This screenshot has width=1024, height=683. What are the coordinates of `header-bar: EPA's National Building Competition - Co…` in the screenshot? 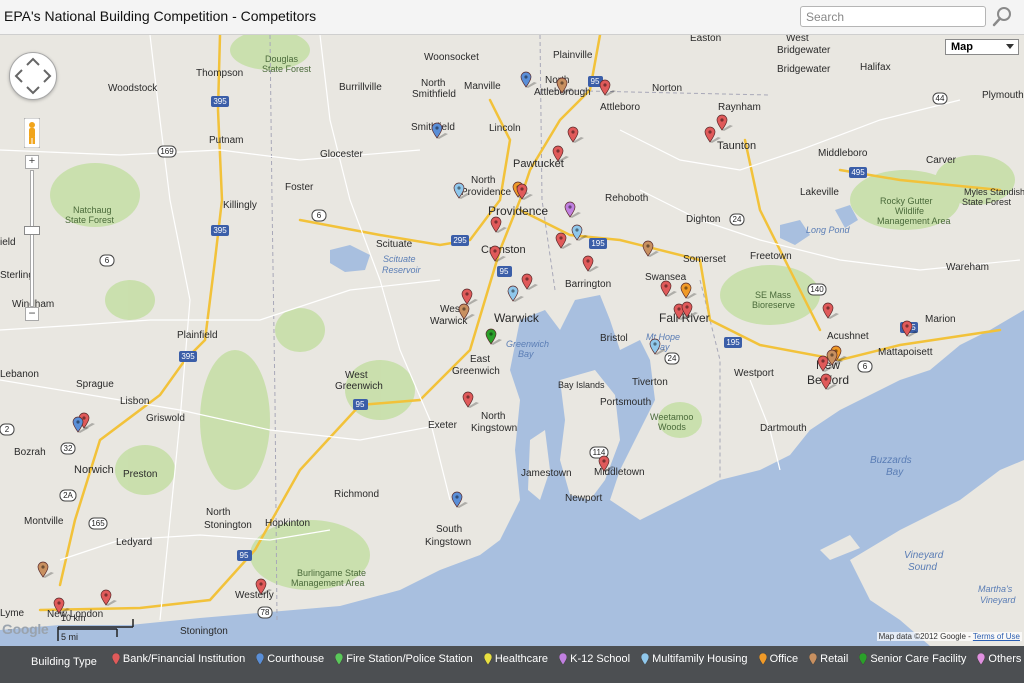 It's located at (512, 17).